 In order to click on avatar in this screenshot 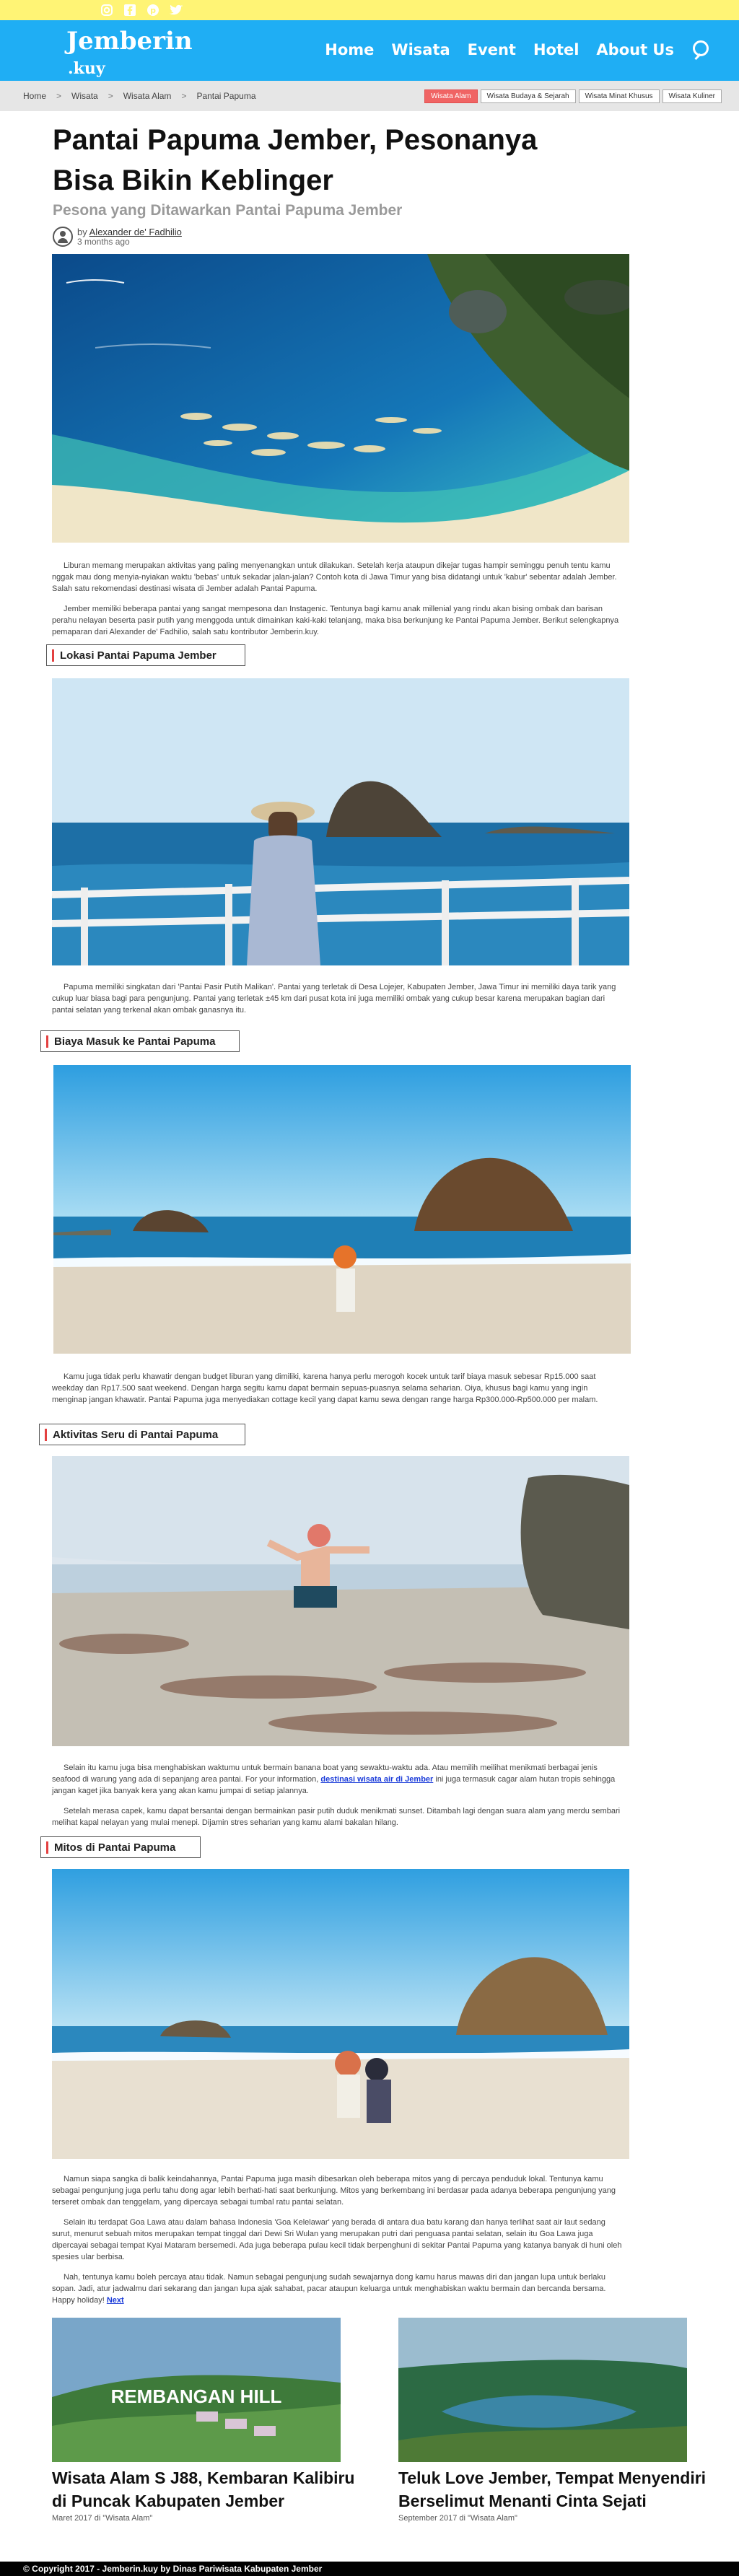, I will do `click(63, 237)`.